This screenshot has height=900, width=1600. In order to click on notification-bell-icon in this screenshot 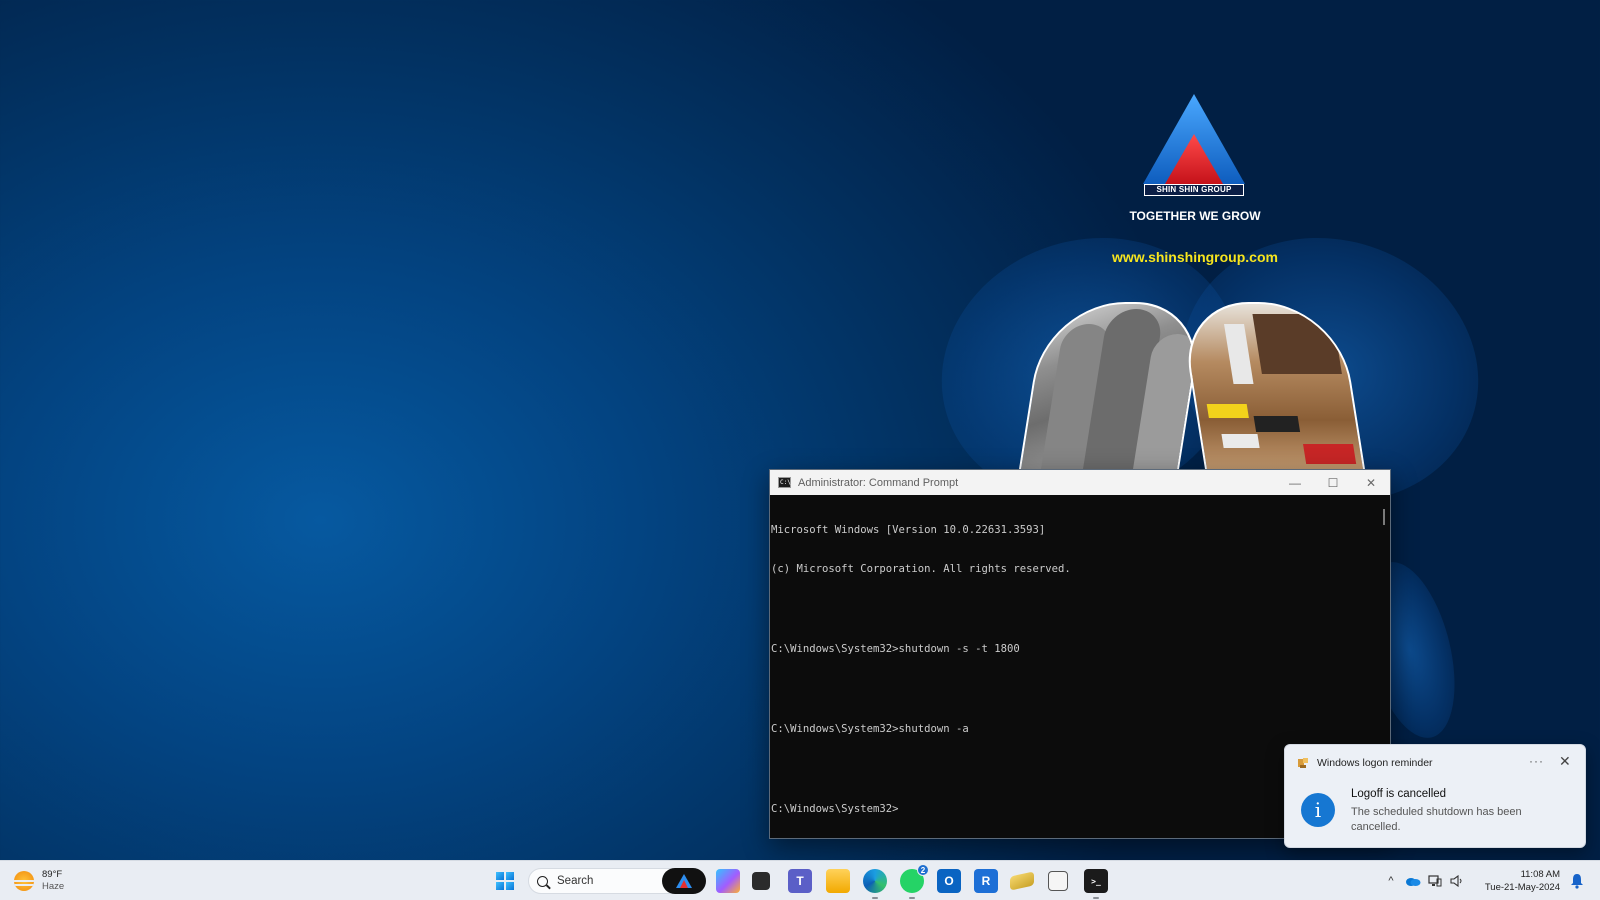, I will do `click(1577, 881)`.